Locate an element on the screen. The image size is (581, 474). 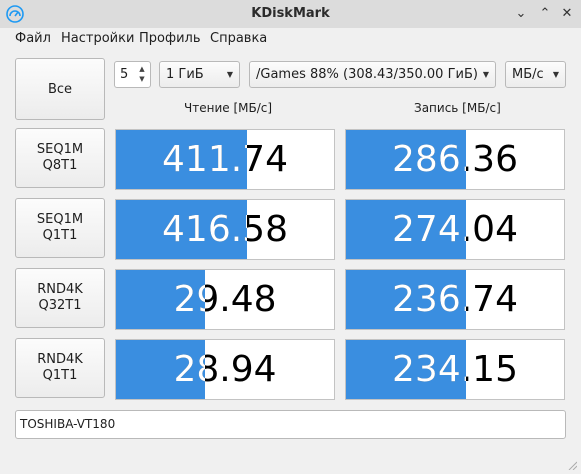
menu-help: Справка is located at coordinates (238, 38).